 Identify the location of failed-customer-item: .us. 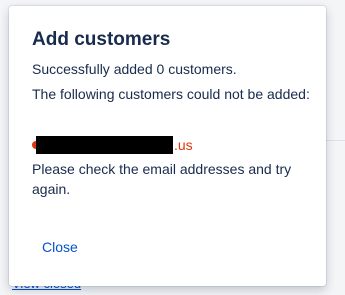
(112, 145).